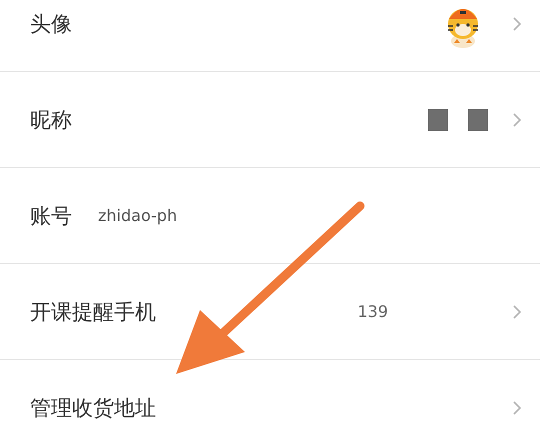  I want to click on account-value: zhidao-ph, so click(138, 215).